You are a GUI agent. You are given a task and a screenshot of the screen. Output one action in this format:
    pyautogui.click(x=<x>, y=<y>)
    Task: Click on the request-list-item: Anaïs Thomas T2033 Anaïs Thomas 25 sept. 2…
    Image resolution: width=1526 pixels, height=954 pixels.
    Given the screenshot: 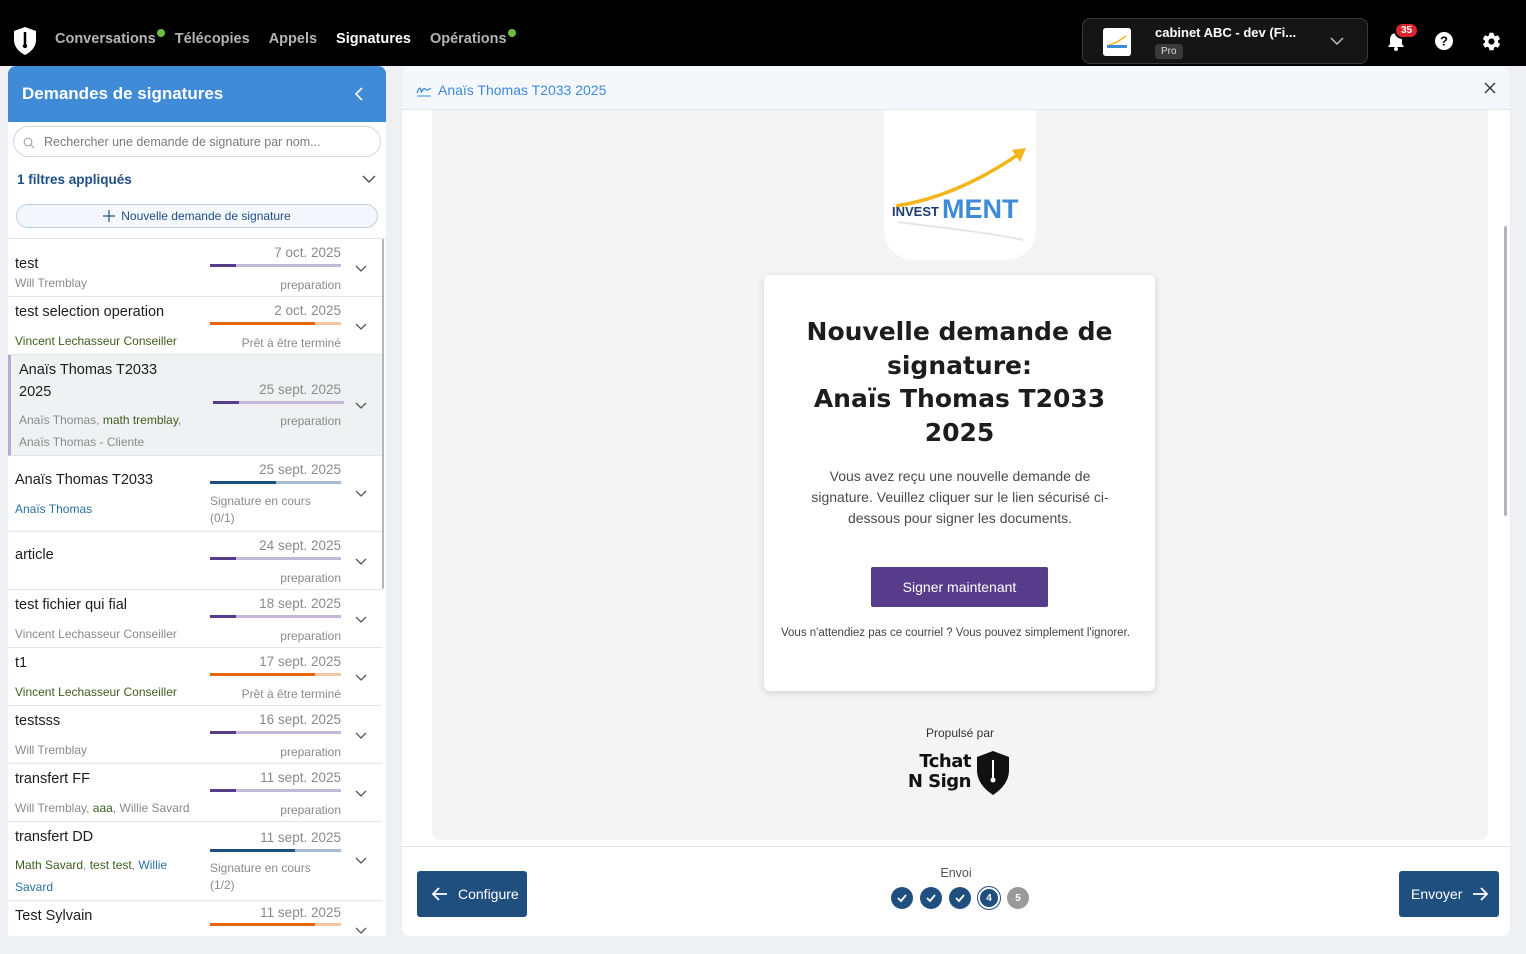 What is the action you would take?
    pyautogui.click(x=195, y=494)
    